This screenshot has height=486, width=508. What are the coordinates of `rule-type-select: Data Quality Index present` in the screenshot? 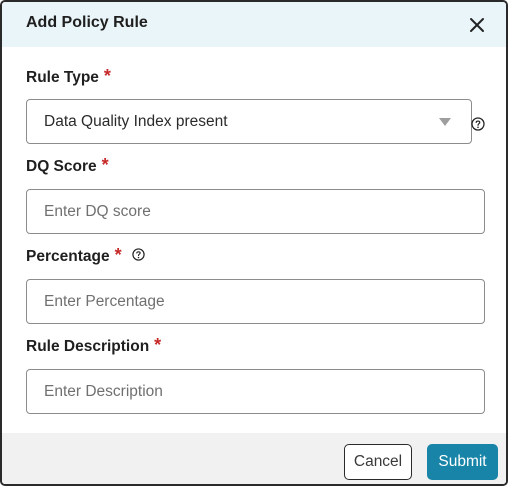 It's located at (249, 121).